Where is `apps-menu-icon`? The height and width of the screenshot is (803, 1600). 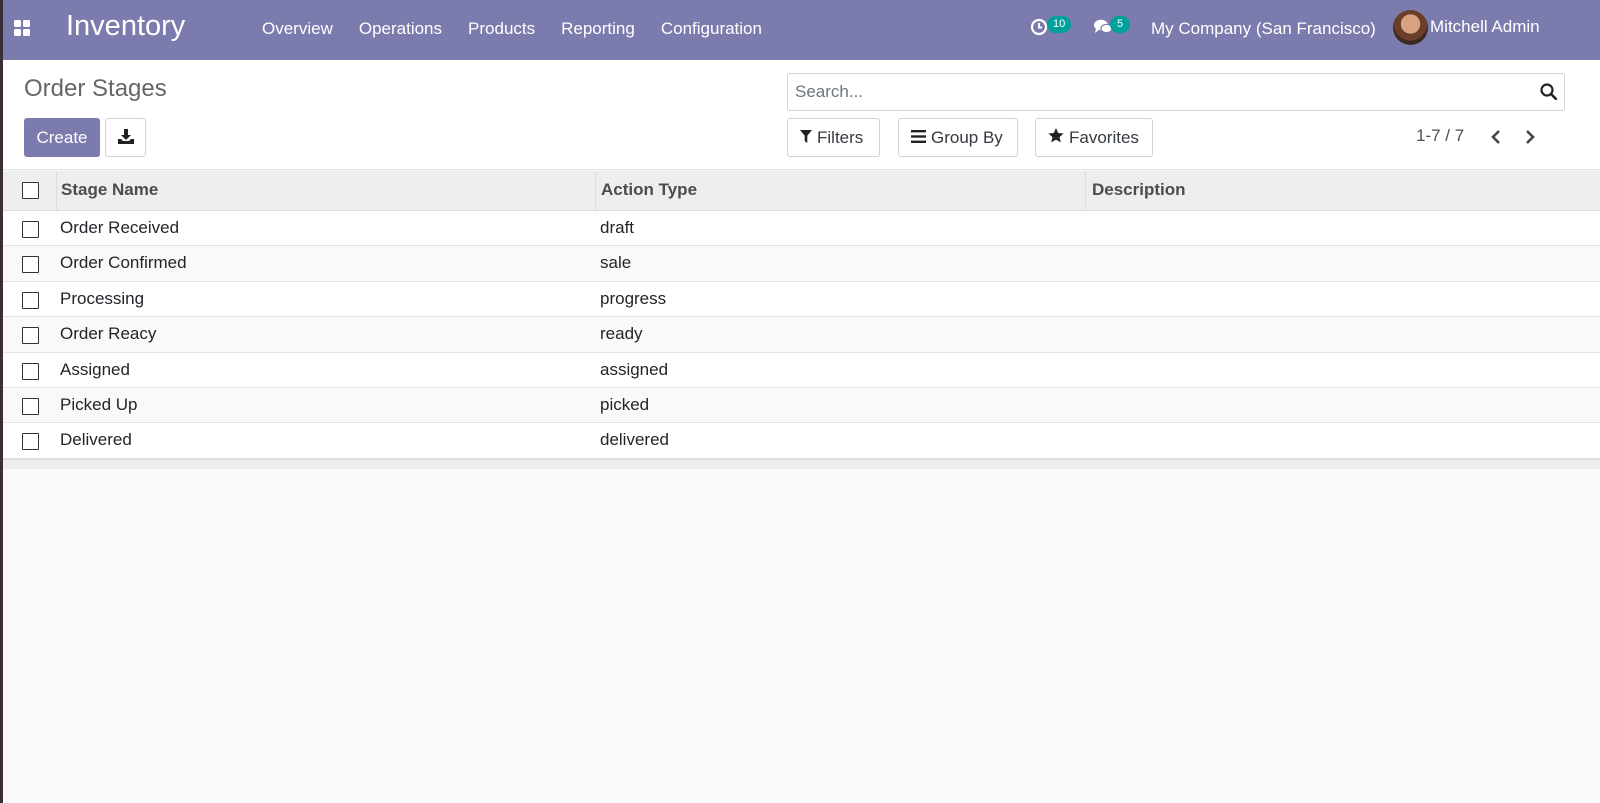 apps-menu-icon is located at coordinates (23, 29).